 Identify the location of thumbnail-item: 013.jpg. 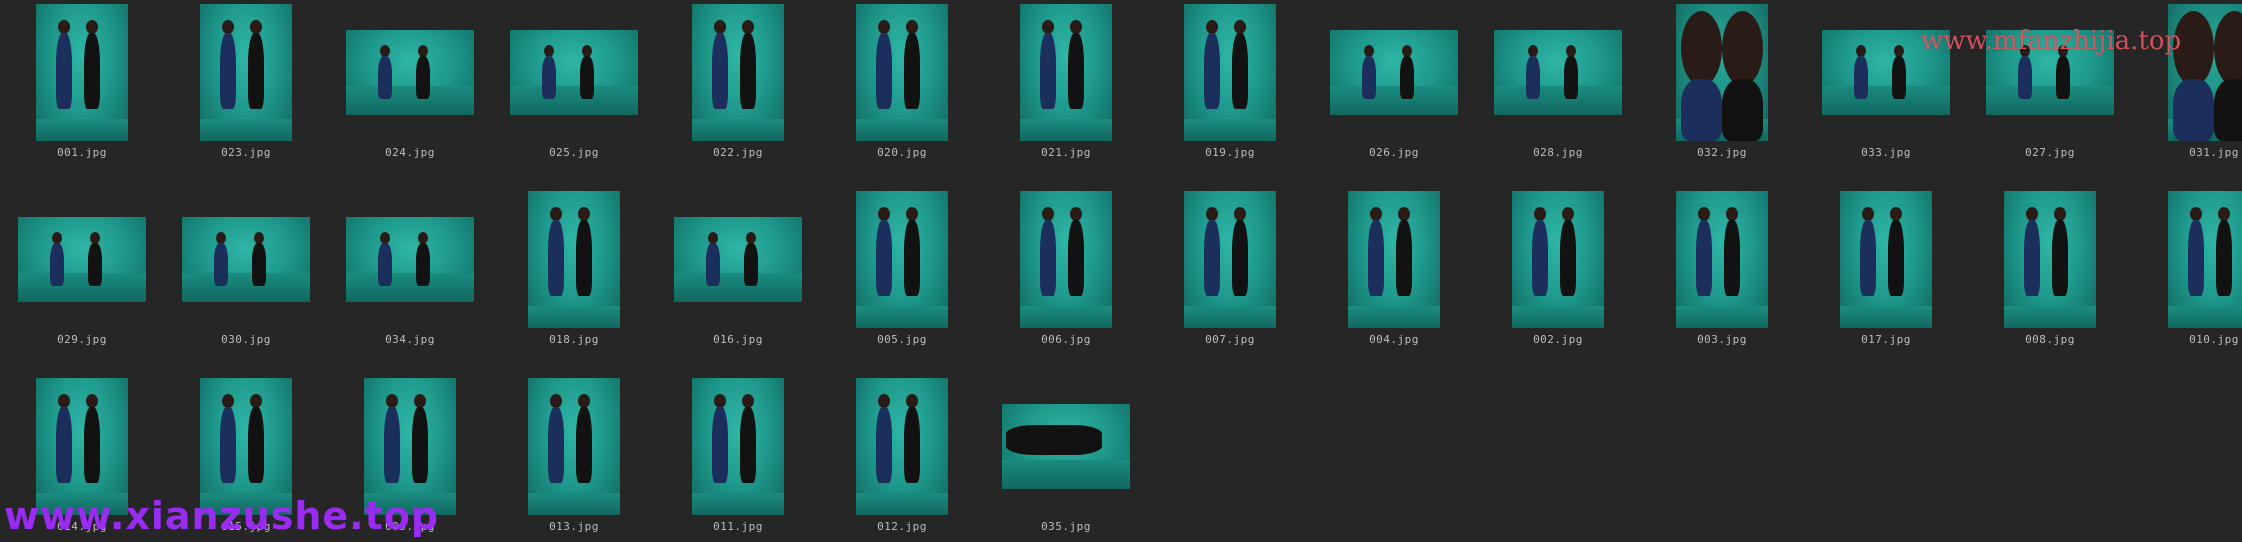
(574, 458).